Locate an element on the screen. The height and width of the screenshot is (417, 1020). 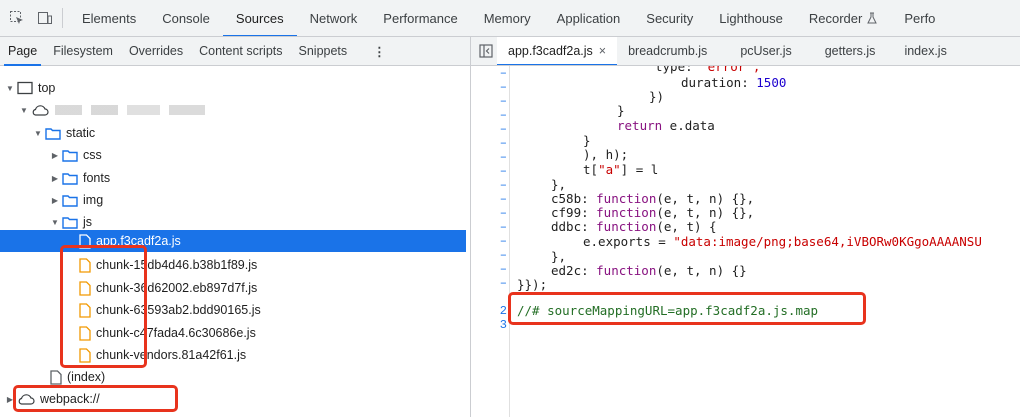
tree-item-chunk-vendors: chunk-vendors.81a42f61.js is located at coordinates (235, 355).